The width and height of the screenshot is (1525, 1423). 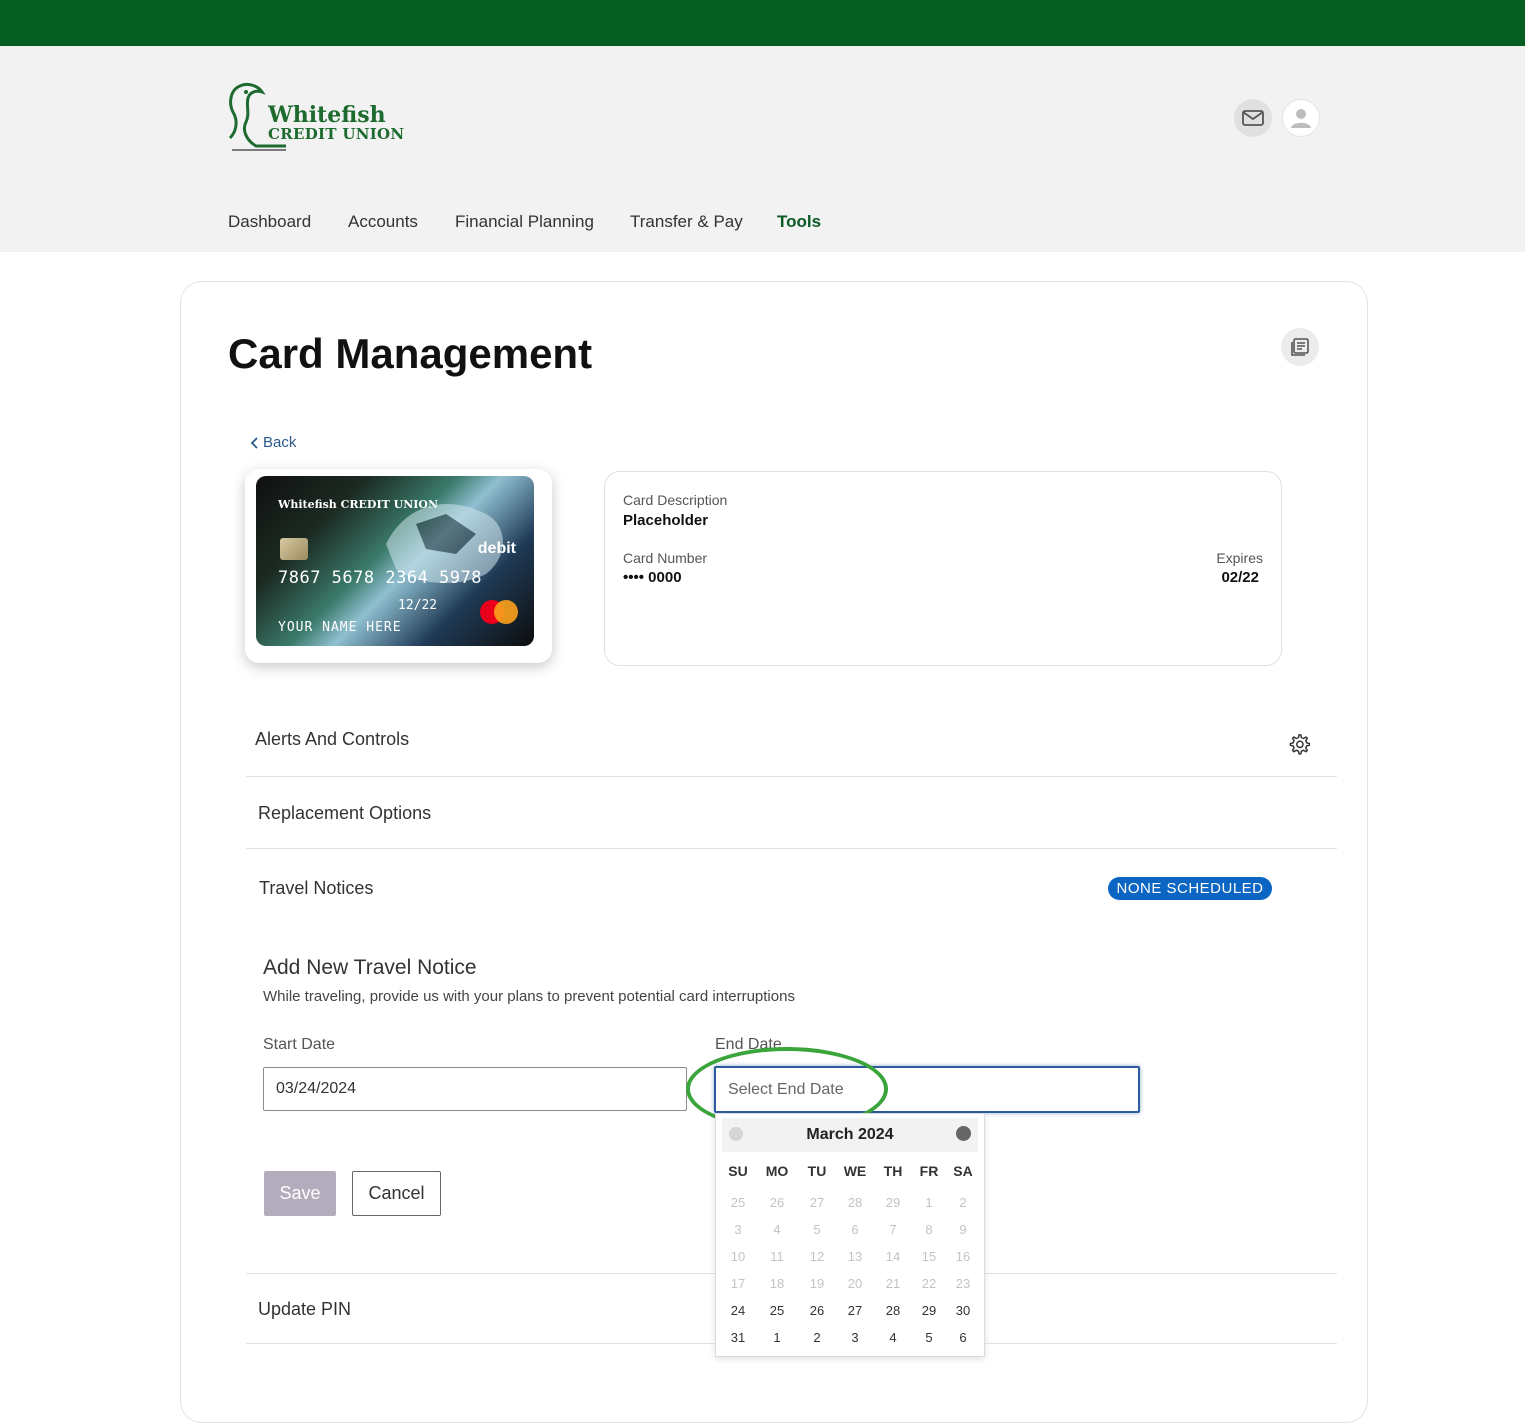 What do you see at coordinates (738, 1171) in the screenshot?
I see `weekday-header: SU` at bounding box center [738, 1171].